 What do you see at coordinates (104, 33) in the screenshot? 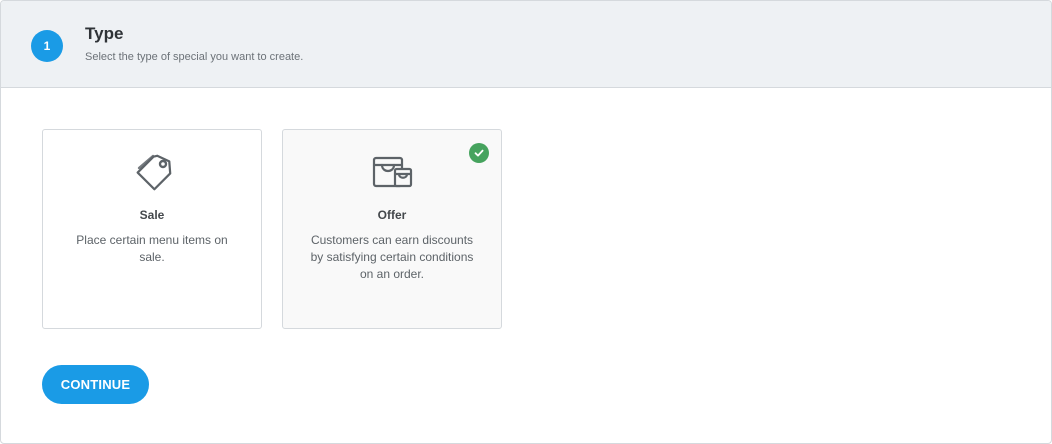
I see `step-title: Type` at bounding box center [104, 33].